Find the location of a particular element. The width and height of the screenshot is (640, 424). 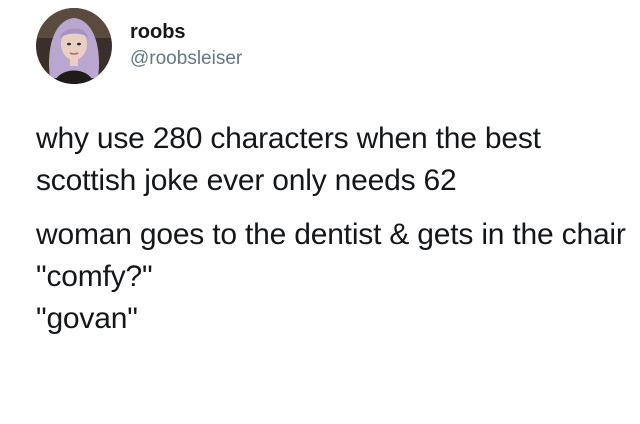

tweet-header: roobs @roobsleiser is located at coordinates (139, 46).